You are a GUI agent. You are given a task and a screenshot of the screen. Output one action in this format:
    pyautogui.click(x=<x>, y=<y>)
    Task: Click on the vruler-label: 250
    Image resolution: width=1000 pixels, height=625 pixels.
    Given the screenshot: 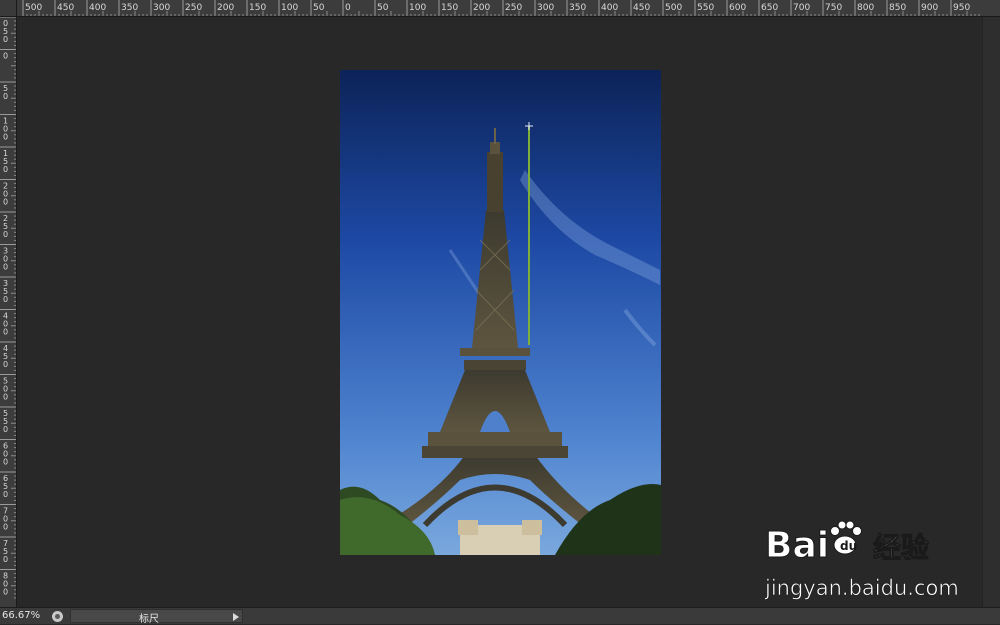 What is the action you would take?
    pyautogui.click(x=5, y=226)
    